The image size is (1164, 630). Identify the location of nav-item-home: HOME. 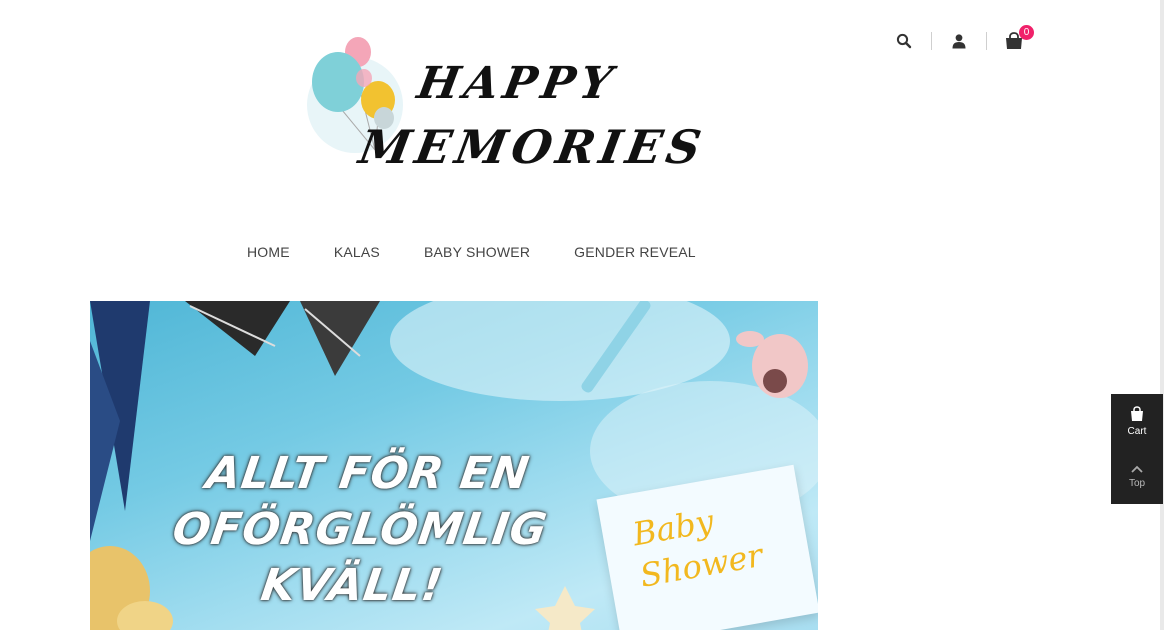
(268, 252).